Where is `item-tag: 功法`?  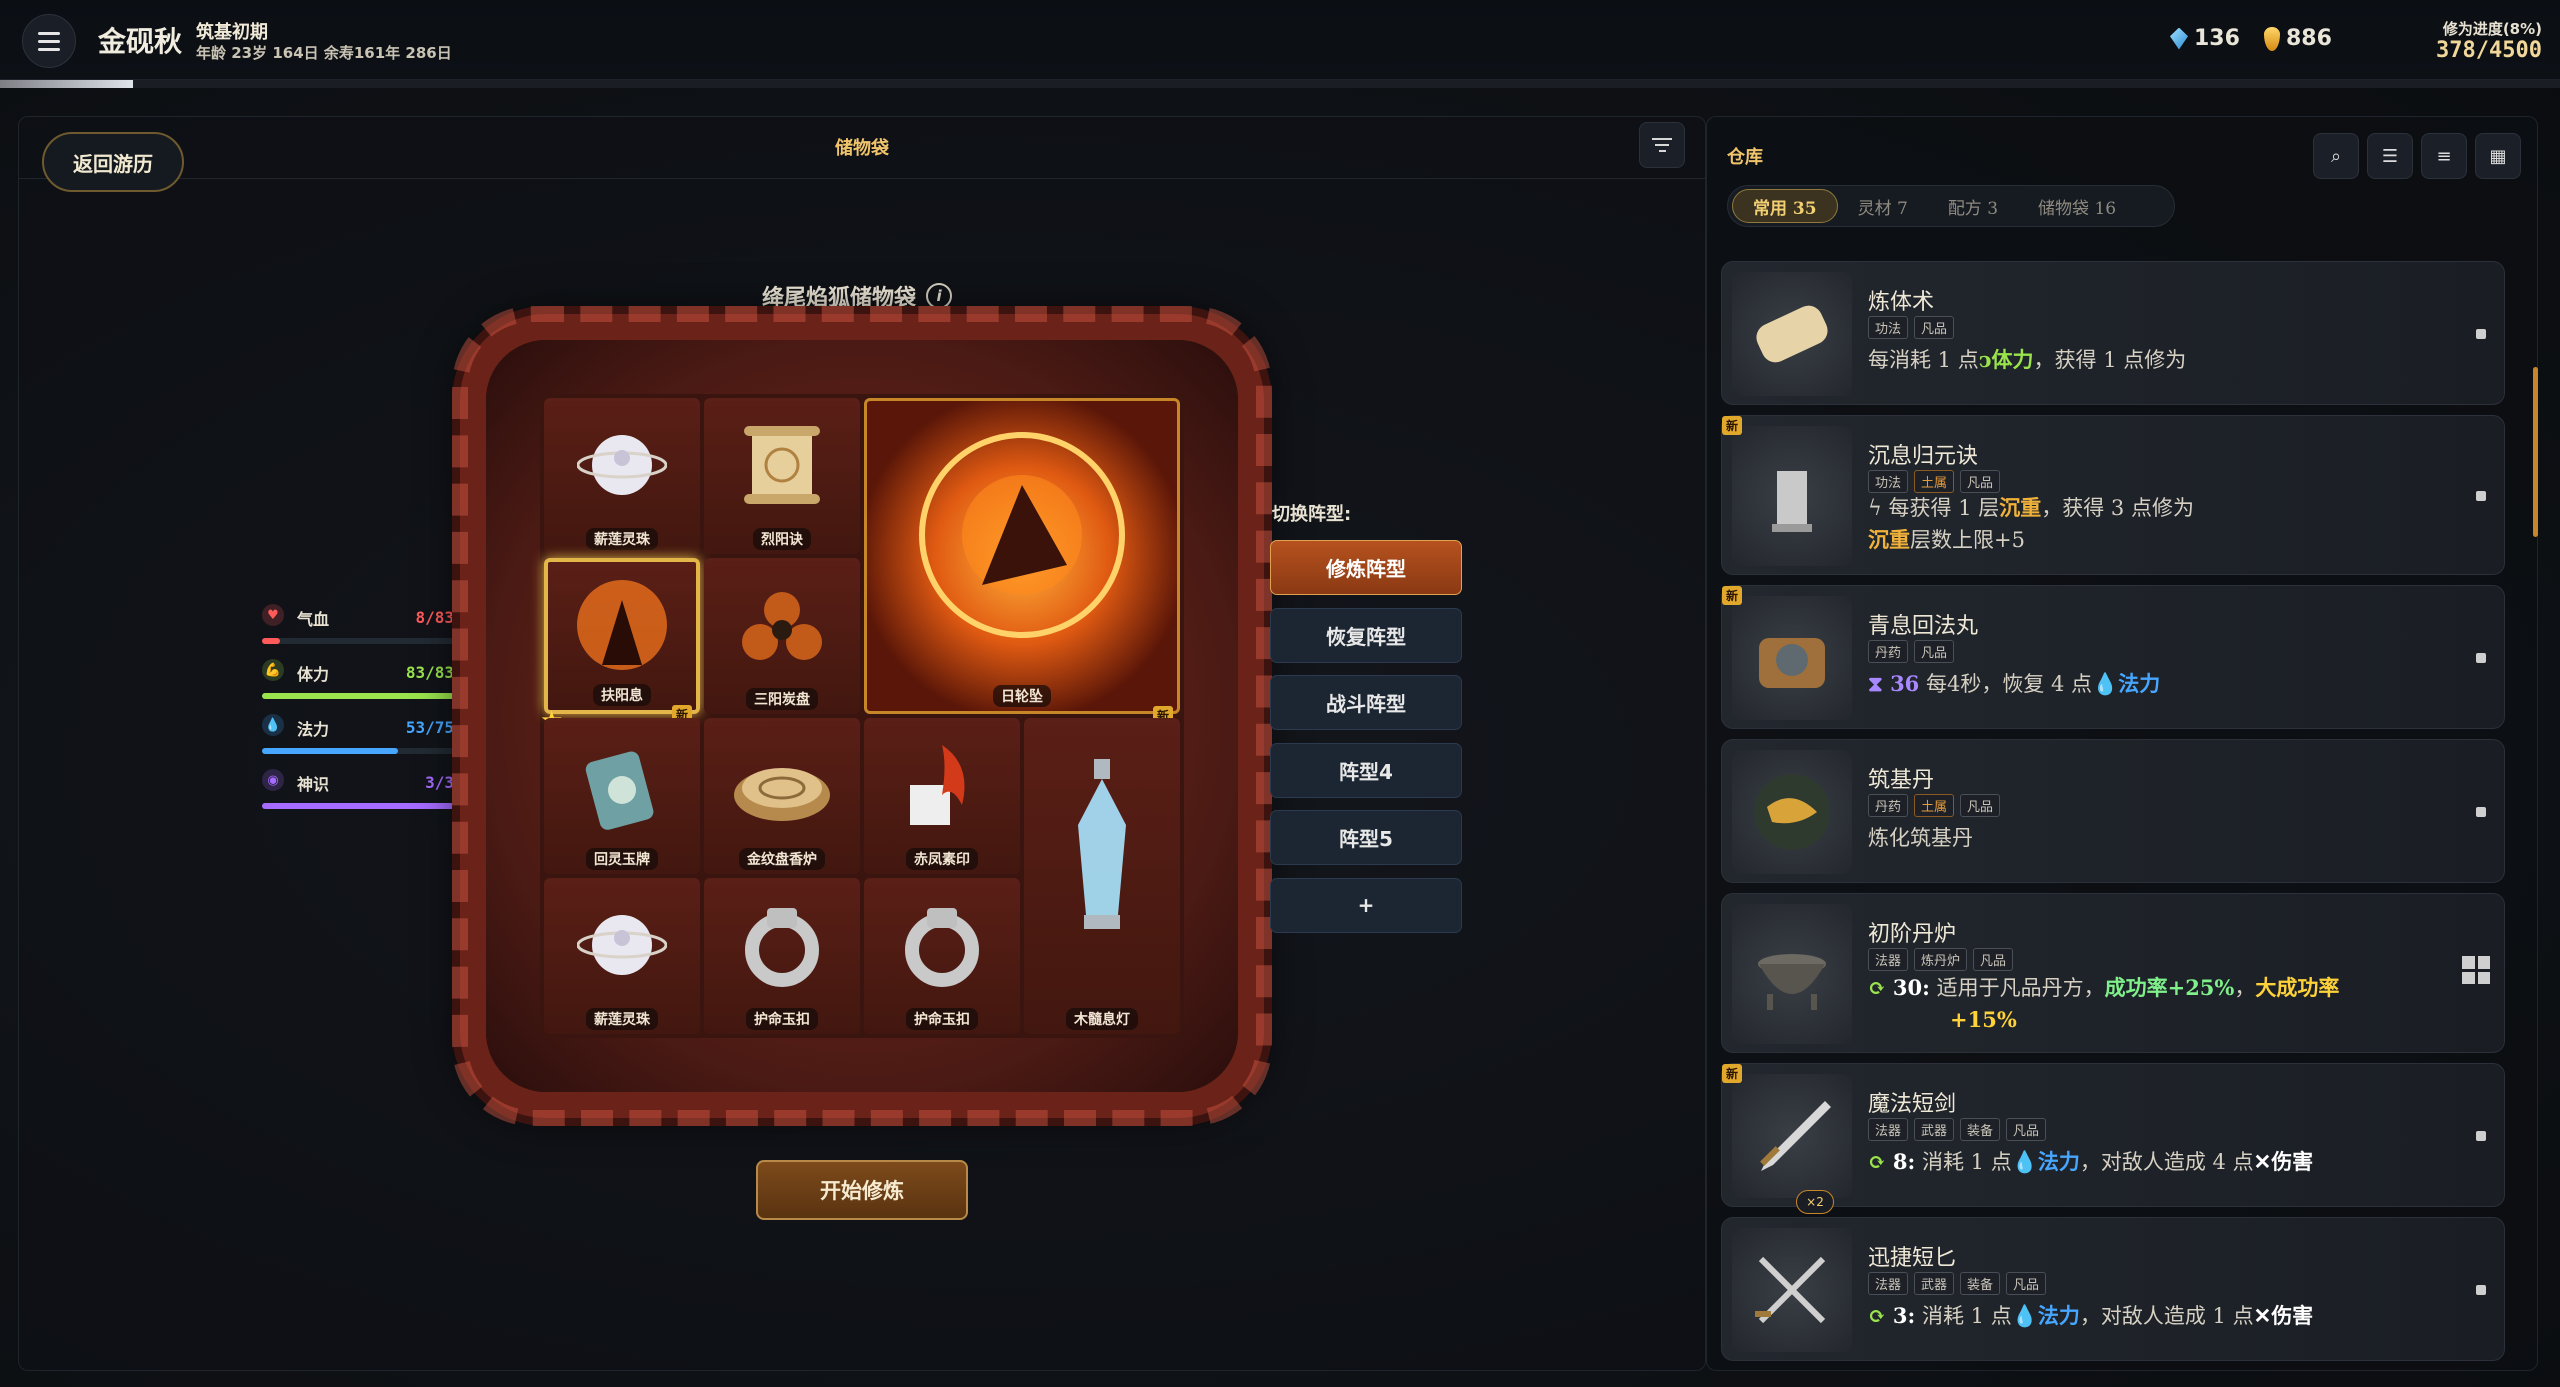
item-tag: 功法 is located at coordinates (1888, 481).